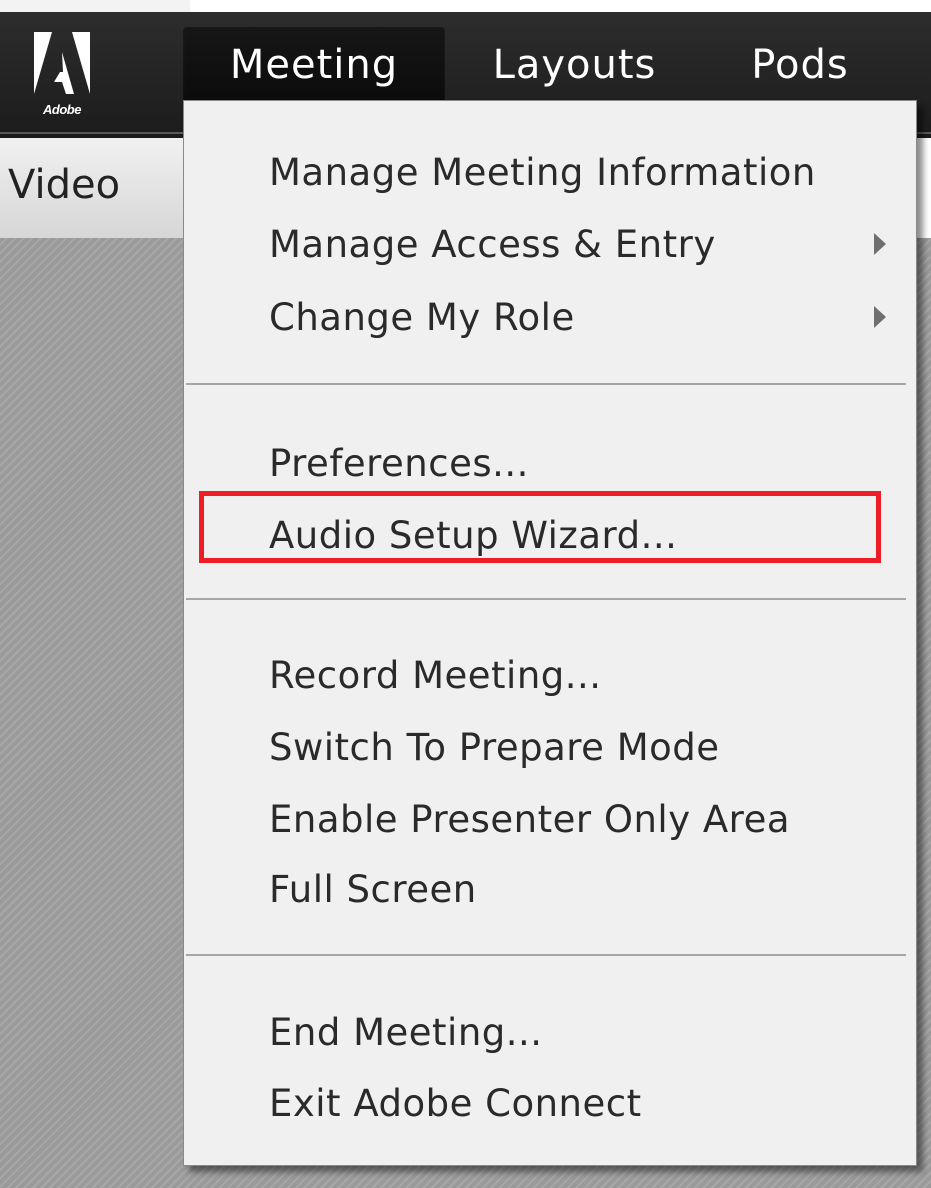 The image size is (931, 1188). Describe the element at coordinates (64, 185) in the screenshot. I see `video-pod-title: Video` at that location.